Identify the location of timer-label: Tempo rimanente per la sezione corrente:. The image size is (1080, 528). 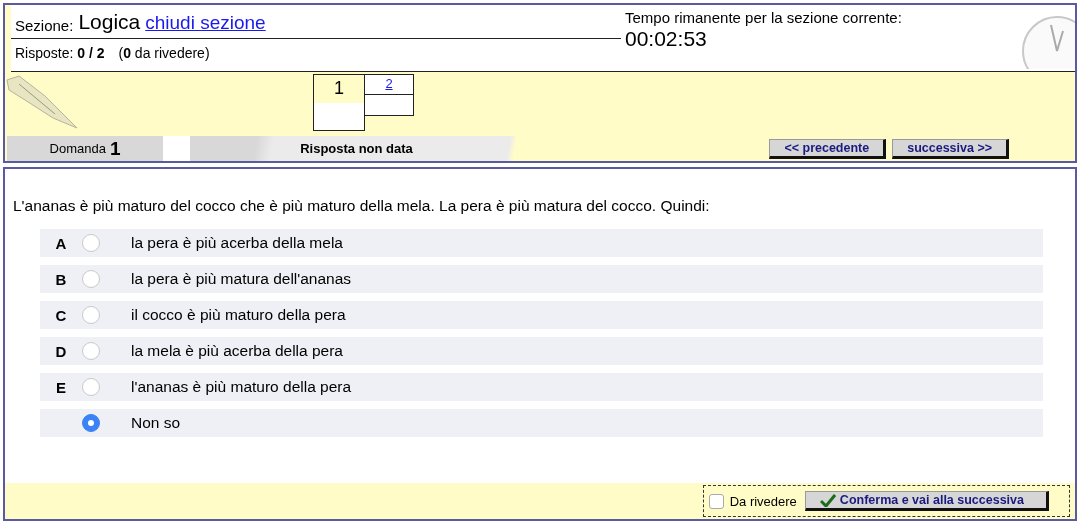
(763, 17).